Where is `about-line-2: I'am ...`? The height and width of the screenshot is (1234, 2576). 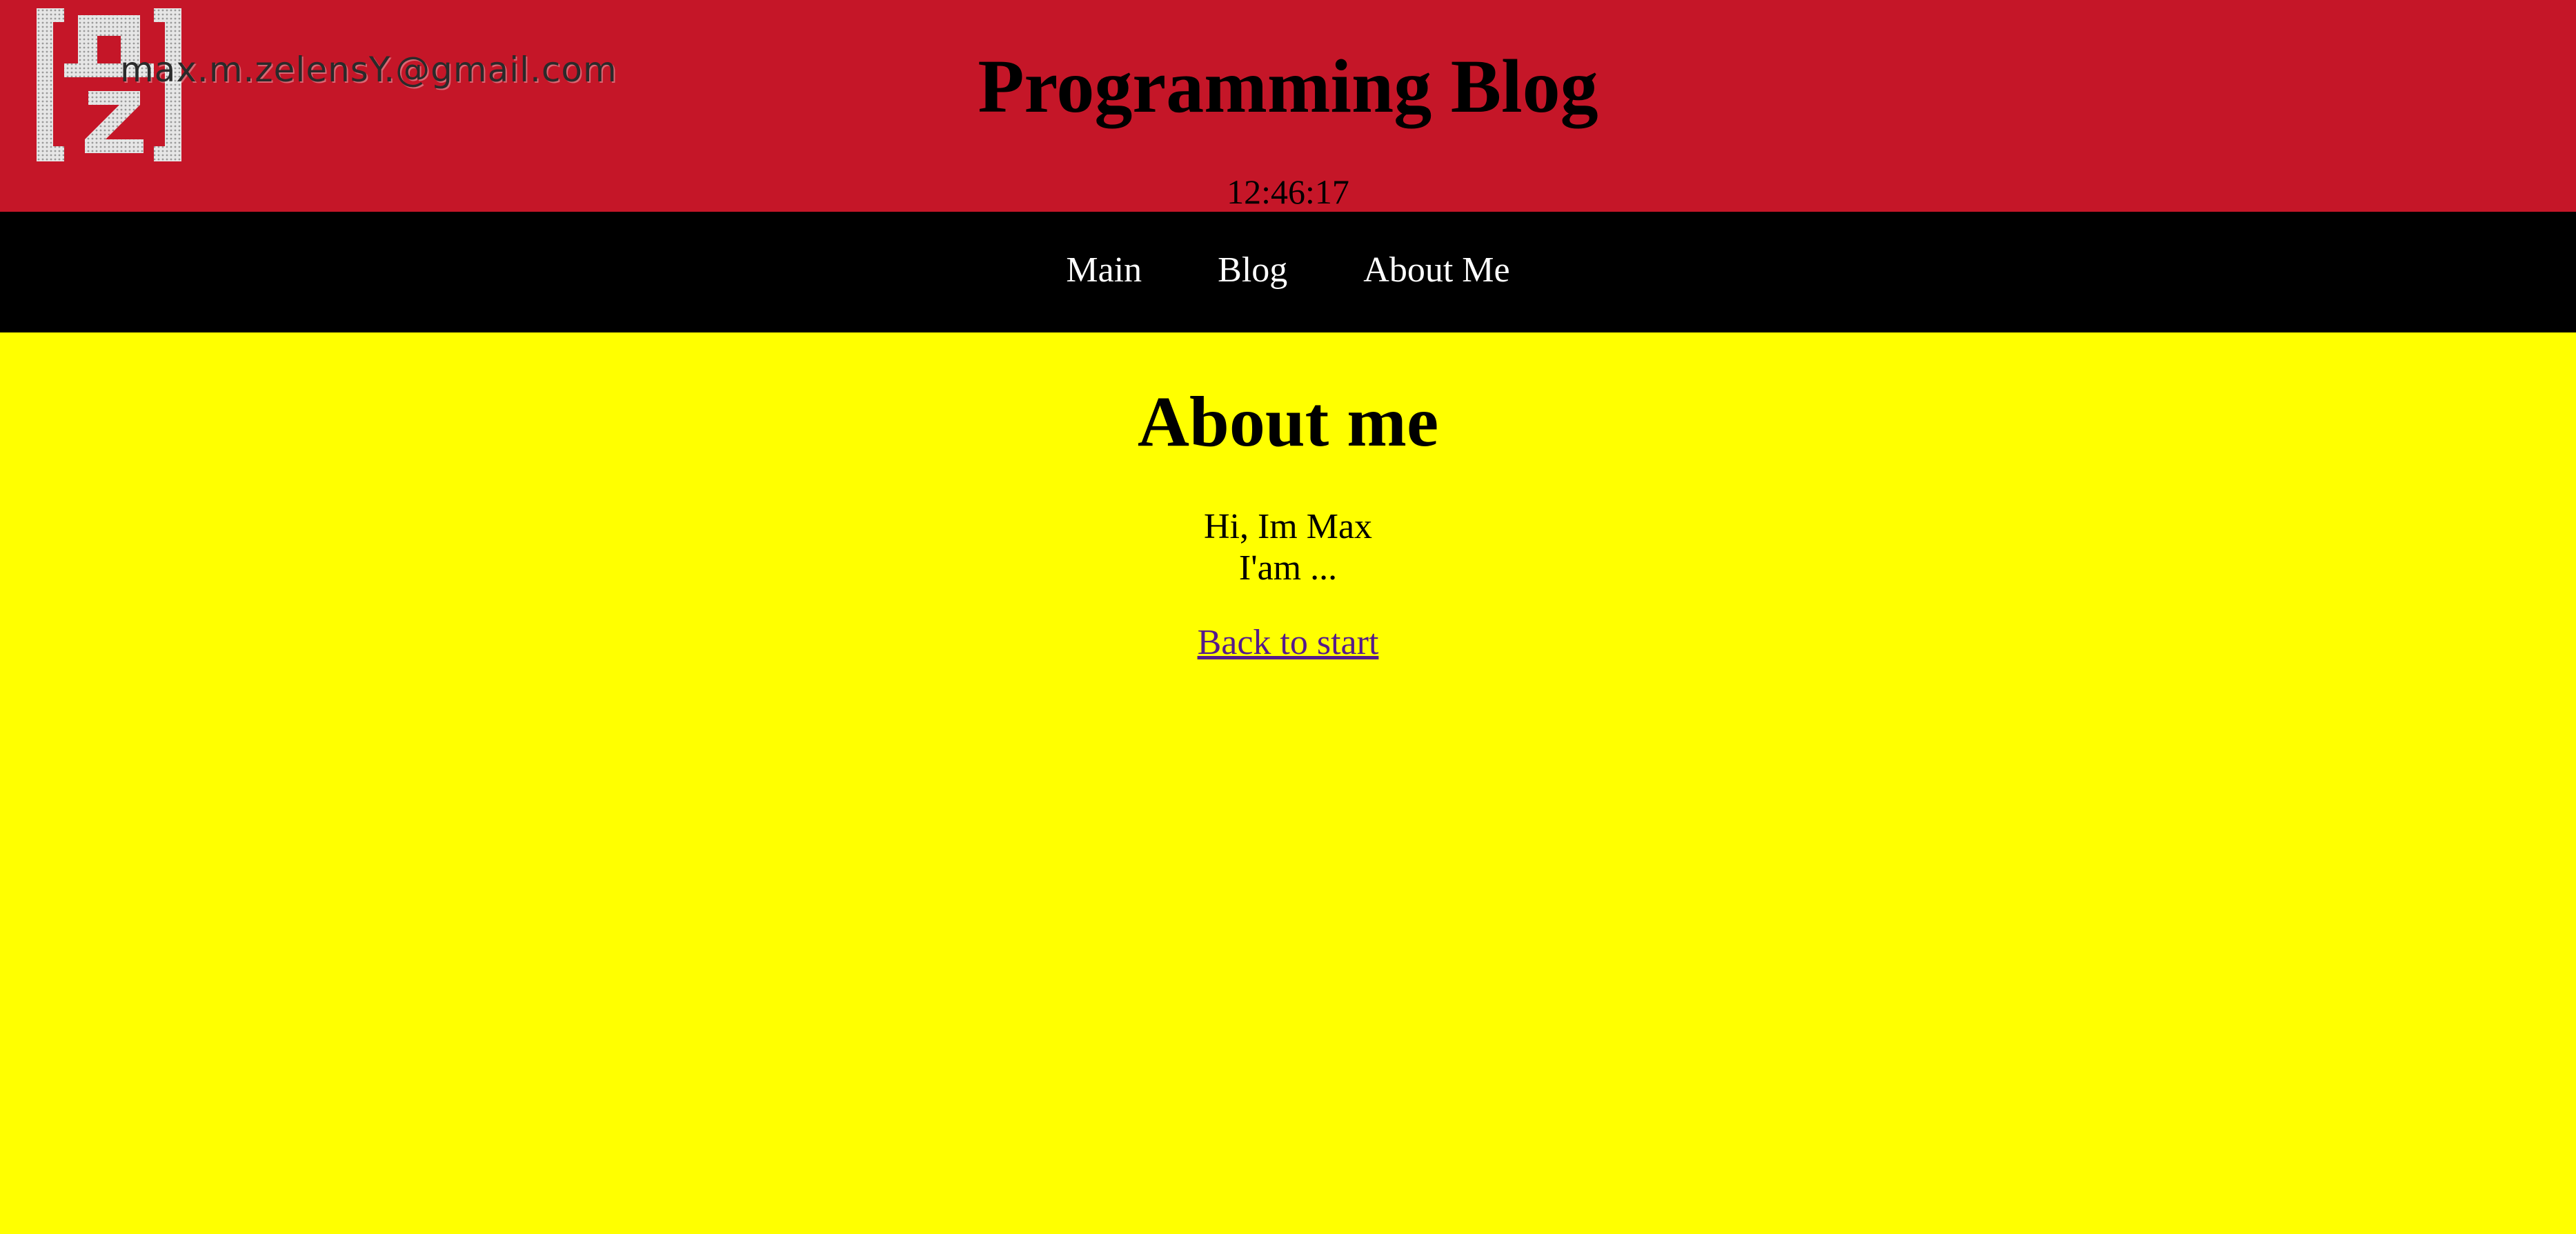
about-line-2: I'am ... is located at coordinates (1288, 568).